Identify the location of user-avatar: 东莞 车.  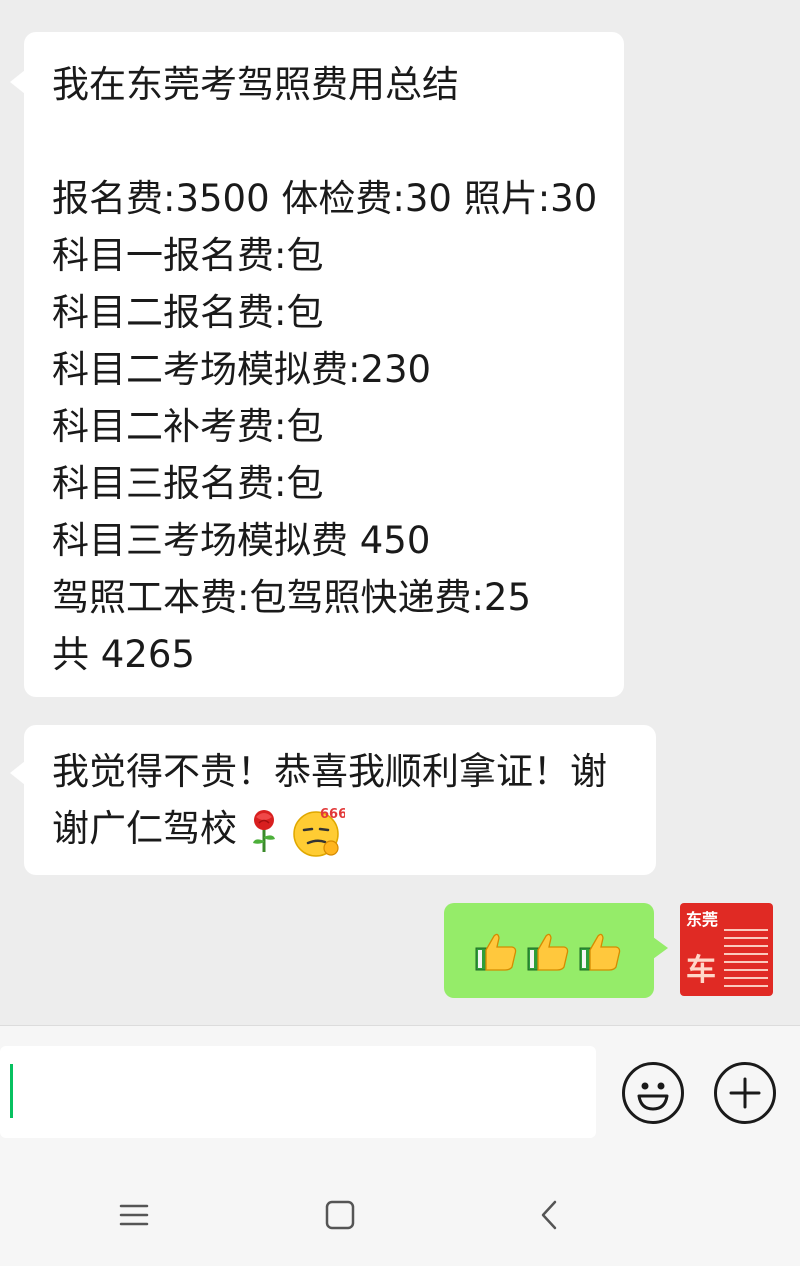
(726, 949).